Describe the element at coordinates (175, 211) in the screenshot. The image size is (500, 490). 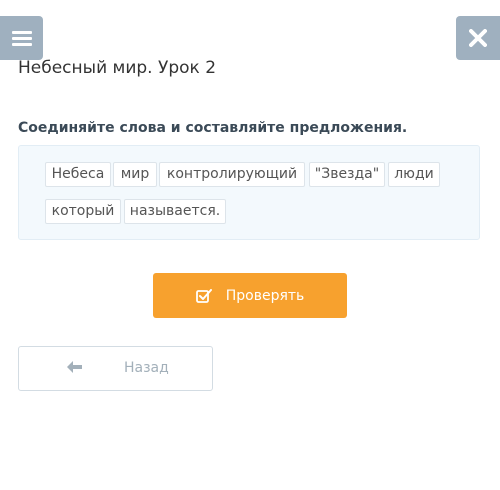
I see `word-chip: называется.` at that location.